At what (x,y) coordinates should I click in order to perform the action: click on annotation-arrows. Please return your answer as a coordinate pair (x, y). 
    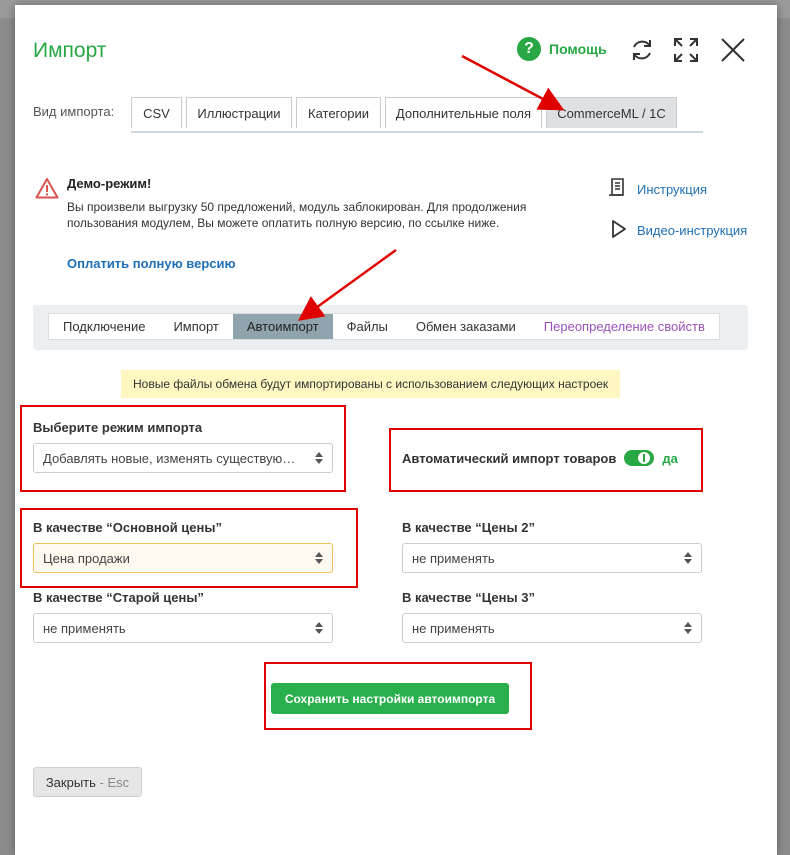
    Looking at the image, I should click on (431, 187).